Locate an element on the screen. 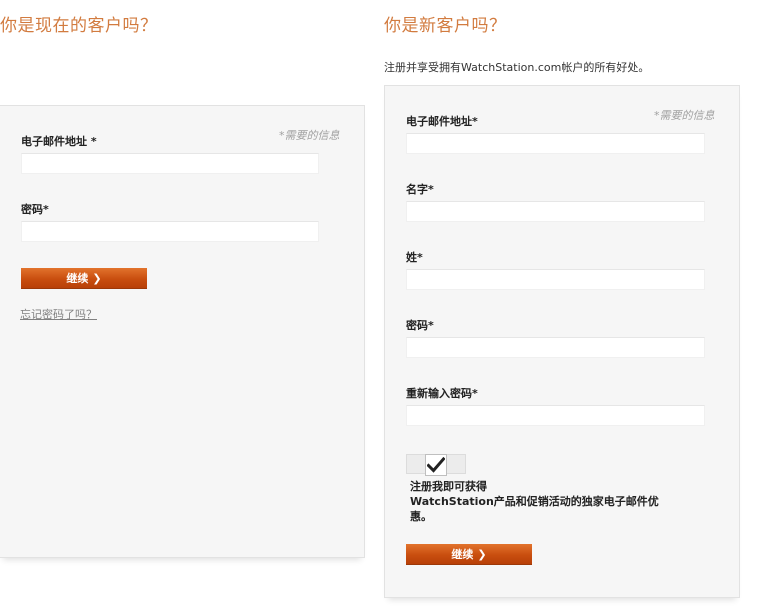  continue-button: 继续 ❯ is located at coordinates (84, 278).